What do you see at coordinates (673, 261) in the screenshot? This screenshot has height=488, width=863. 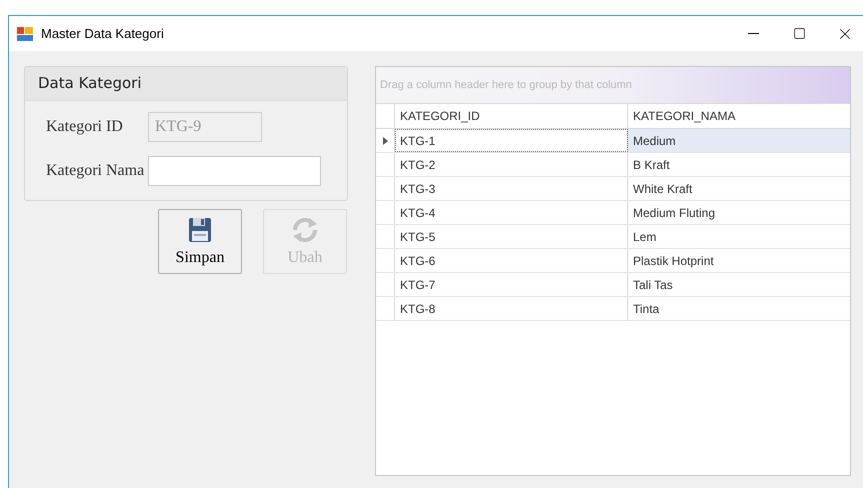 I see `table-cell-text: Plastik Hotprint` at bounding box center [673, 261].